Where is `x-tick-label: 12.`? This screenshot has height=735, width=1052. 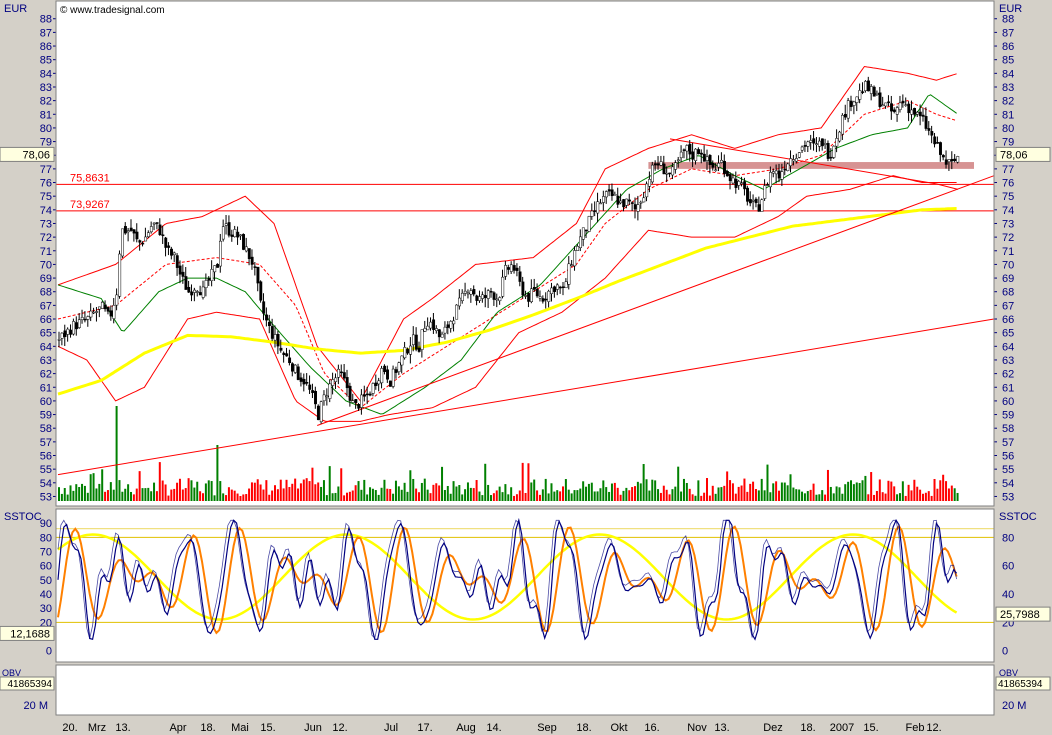 x-tick-label: 12. is located at coordinates (339, 728).